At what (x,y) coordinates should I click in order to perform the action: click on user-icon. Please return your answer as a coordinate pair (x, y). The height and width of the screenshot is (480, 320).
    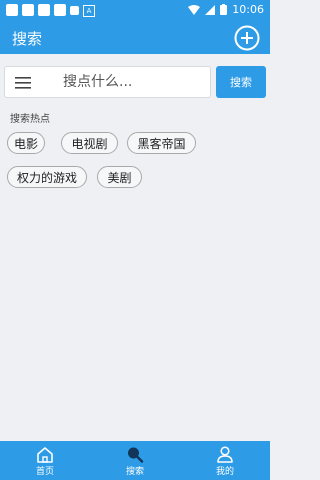
    Looking at the image, I should click on (225, 454).